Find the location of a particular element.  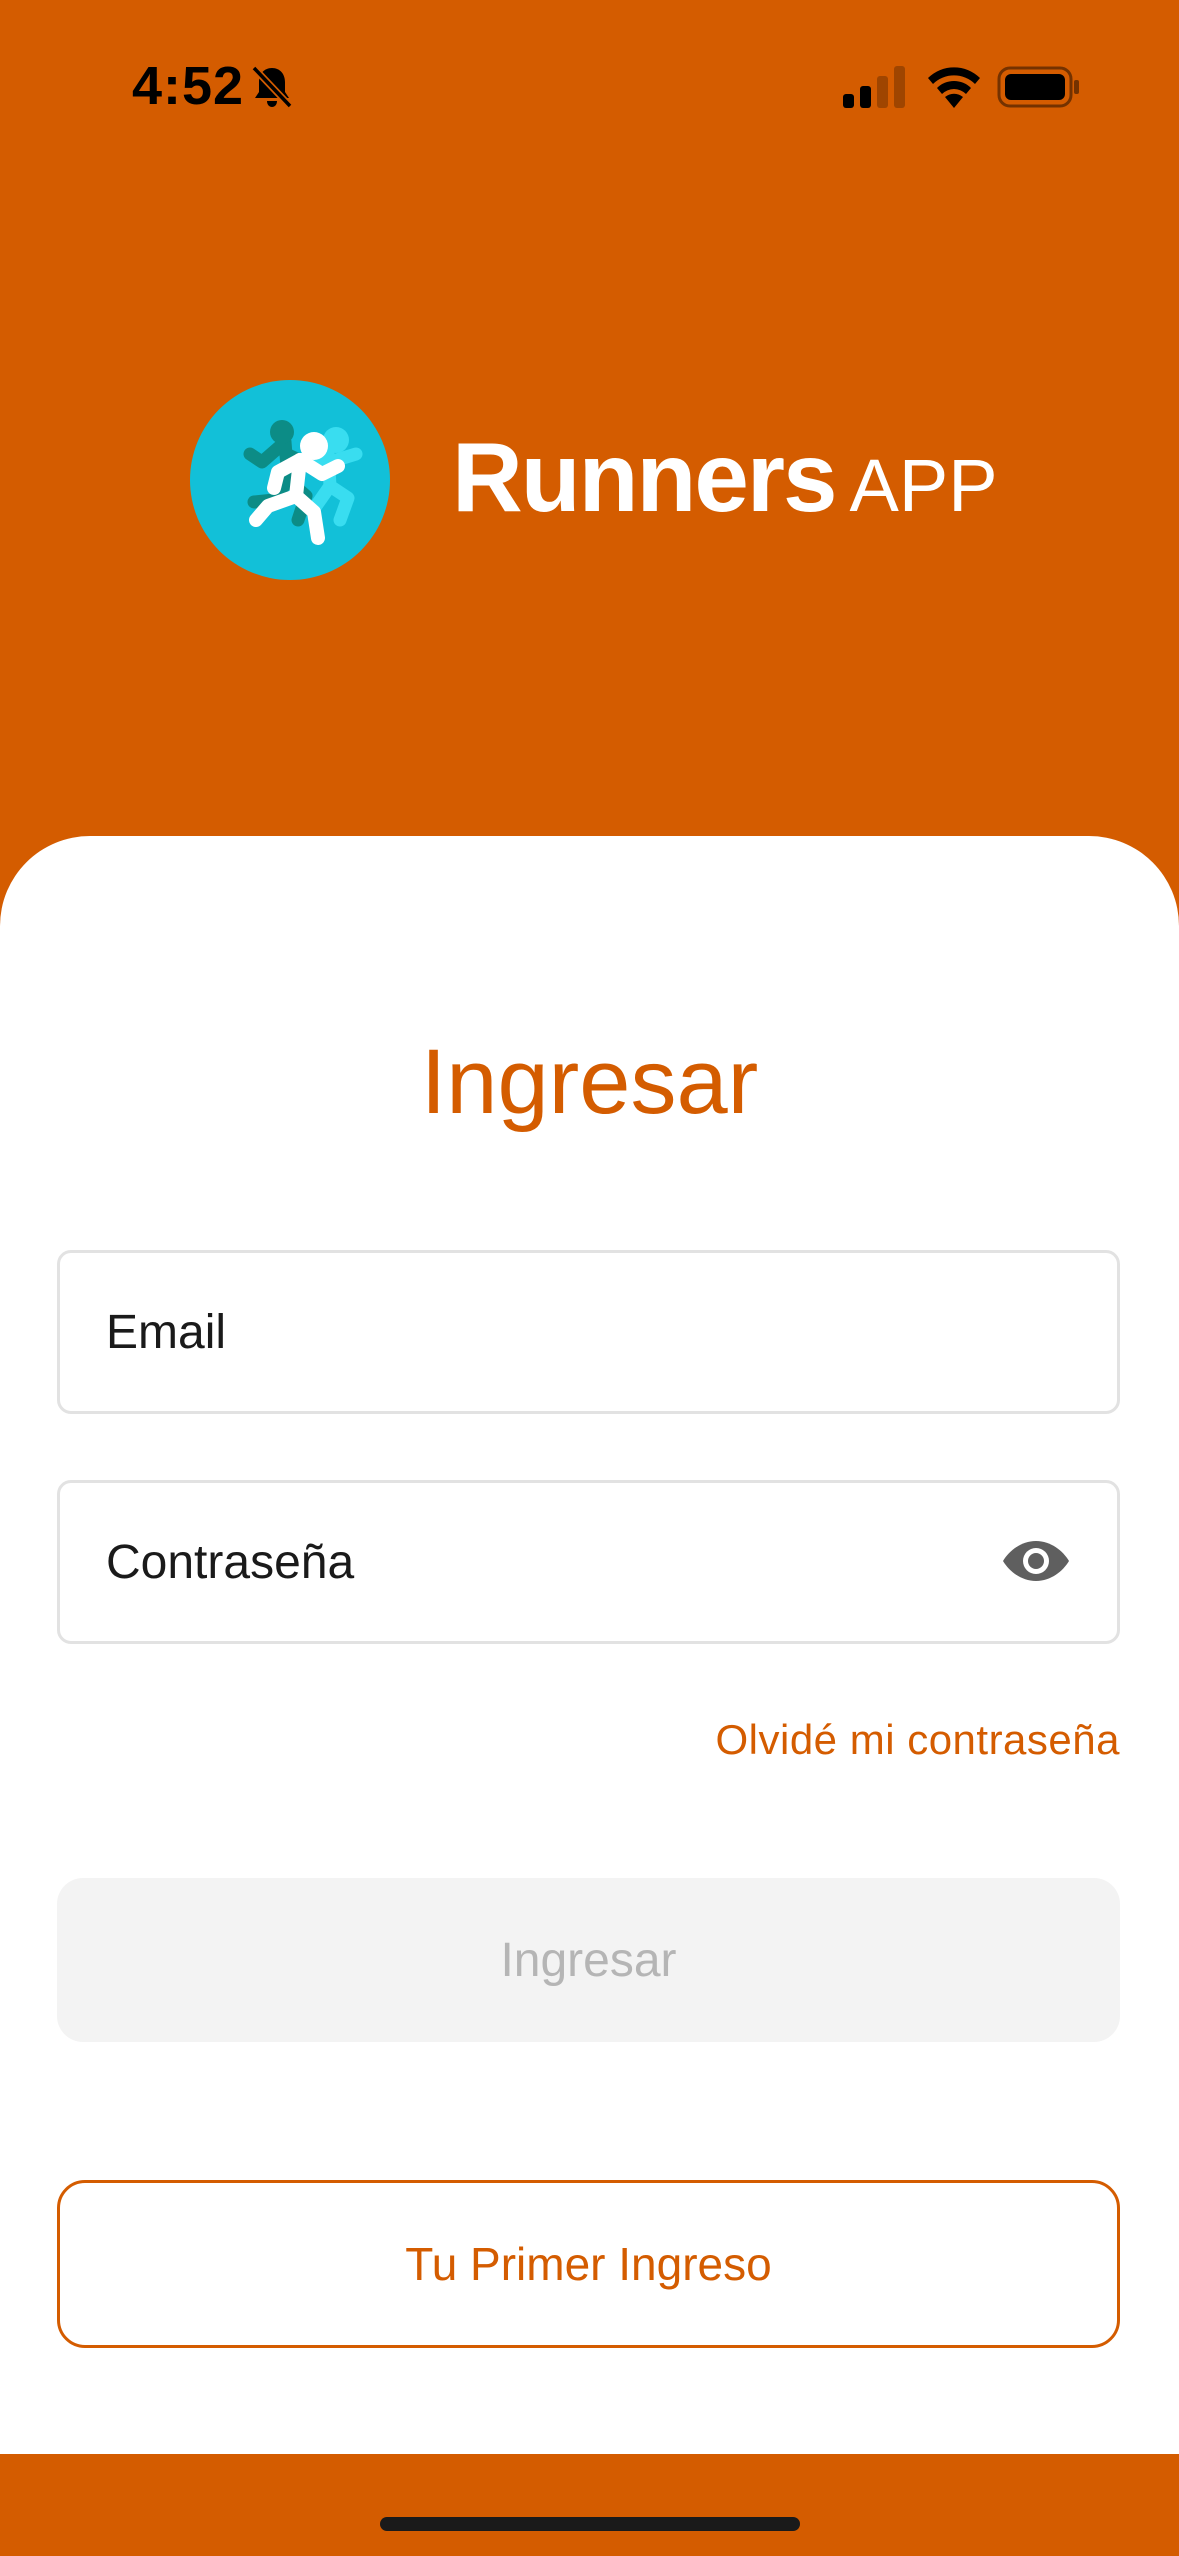

email-input is located at coordinates (556, 1332).